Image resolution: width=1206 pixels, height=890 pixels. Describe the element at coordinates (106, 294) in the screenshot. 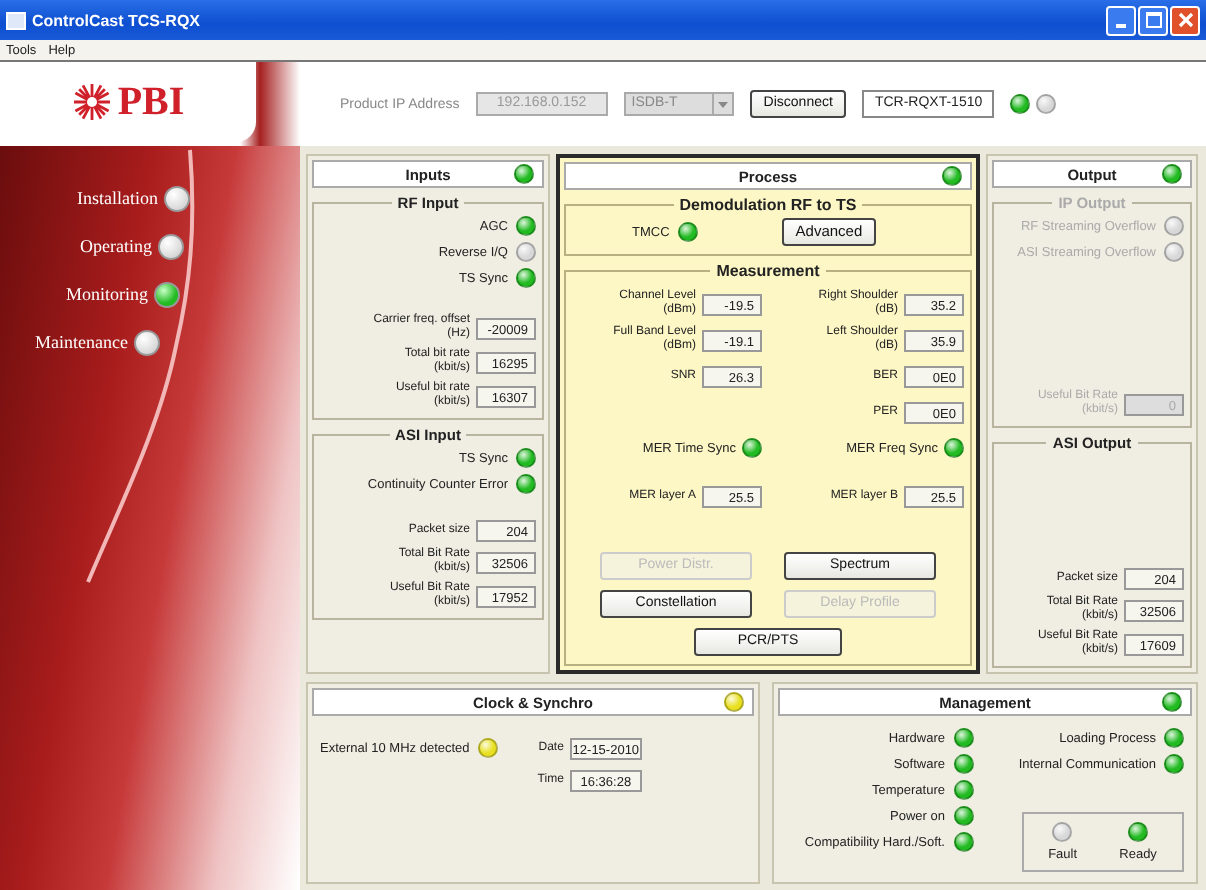

I see `nav-item: Monitoring` at that location.